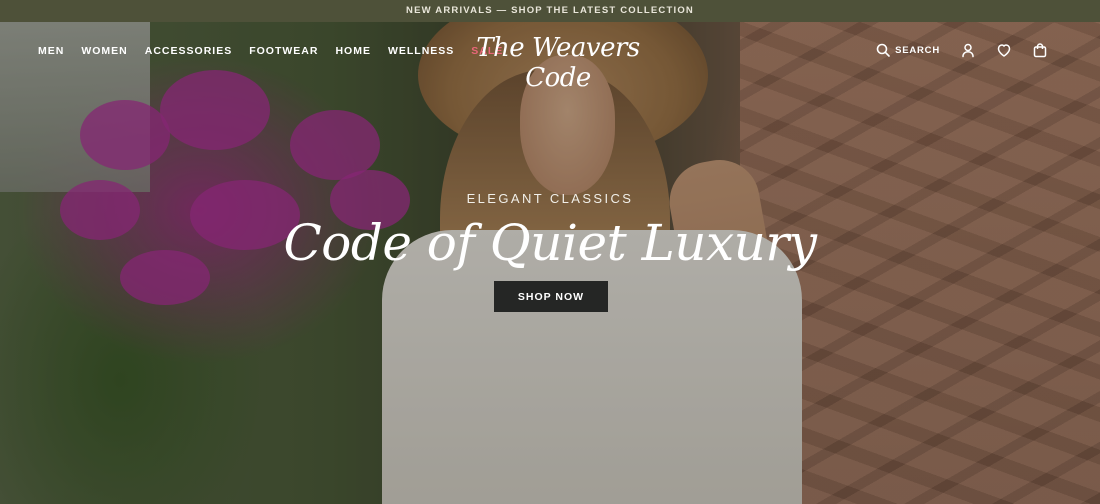  Describe the element at coordinates (551, 296) in the screenshot. I see `shop-now-button: SHOP NOW` at that location.